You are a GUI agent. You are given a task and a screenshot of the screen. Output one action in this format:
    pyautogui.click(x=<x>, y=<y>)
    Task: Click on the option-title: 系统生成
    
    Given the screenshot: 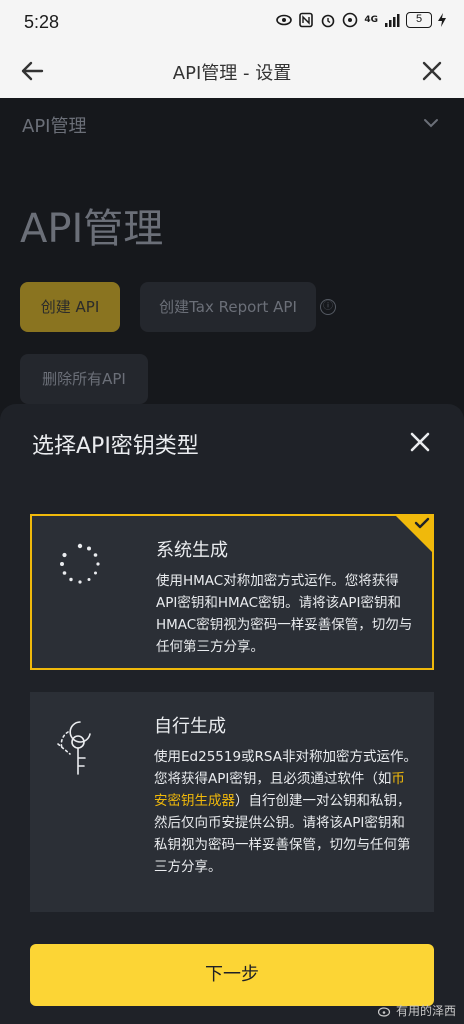 What is the action you would take?
    pyautogui.click(x=192, y=550)
    